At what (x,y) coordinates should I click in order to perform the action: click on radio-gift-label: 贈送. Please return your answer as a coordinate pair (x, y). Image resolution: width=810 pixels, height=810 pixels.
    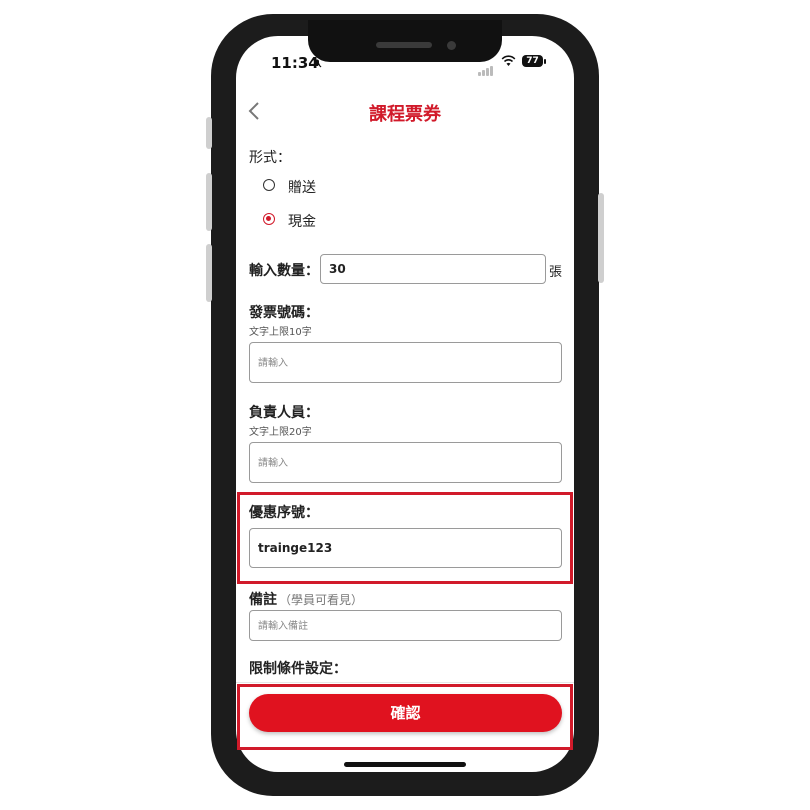
    Looking at the image, I should click on (302, 187).